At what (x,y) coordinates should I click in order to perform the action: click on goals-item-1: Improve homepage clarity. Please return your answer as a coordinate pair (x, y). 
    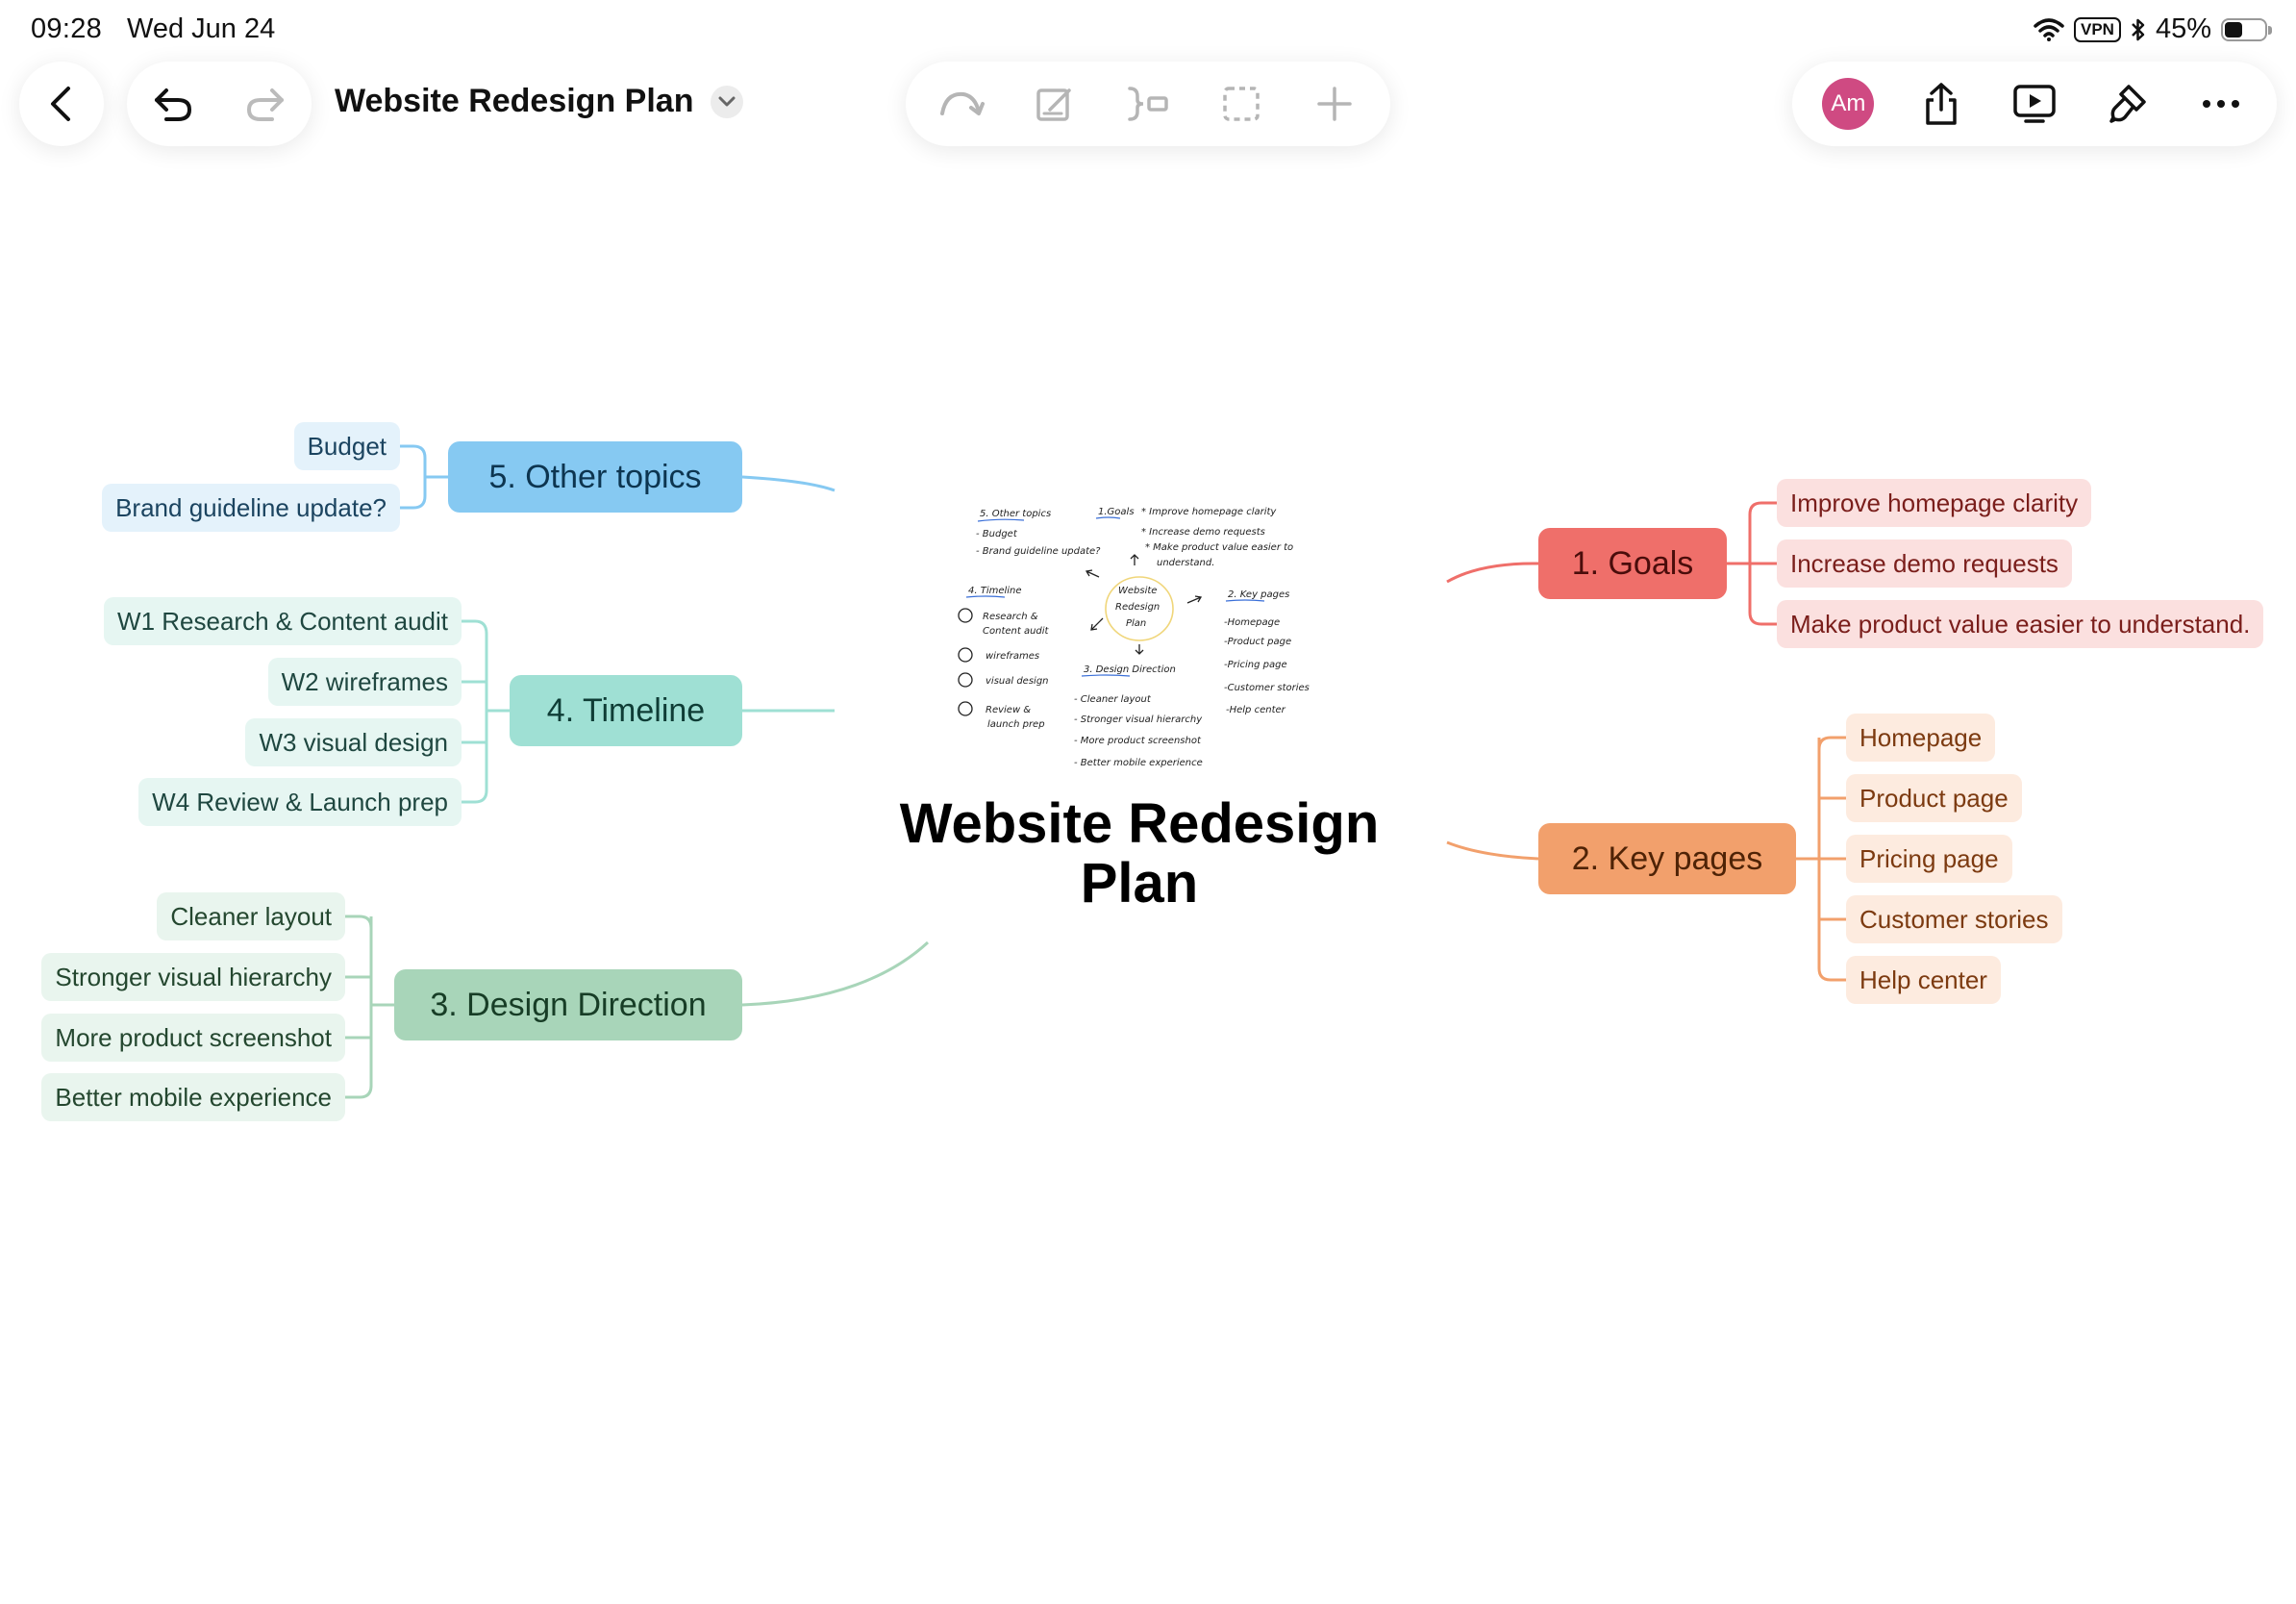
    Looking at the image, I should click on (1934, 503).